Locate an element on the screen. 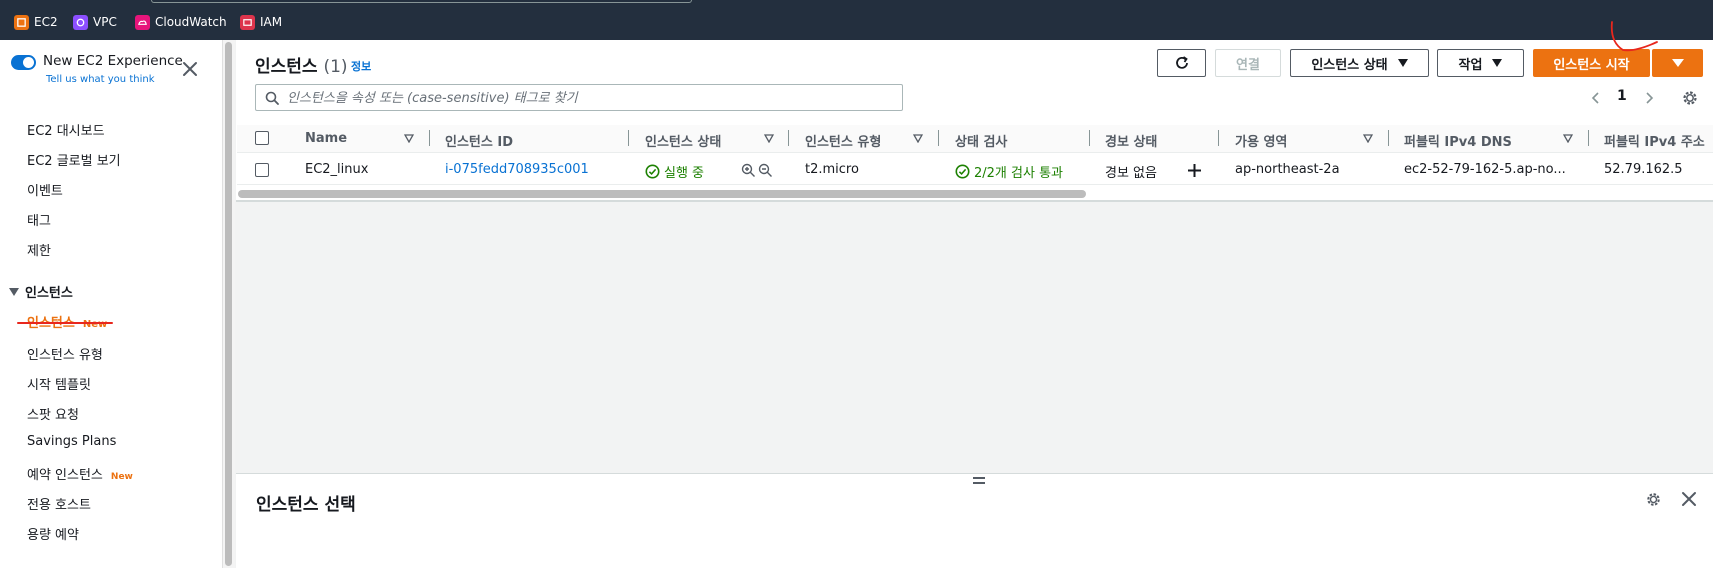 Image resolution: width=1713 pixels, height=568 pixels. split-panel-title: 인스턴스 선택 is located at coordinates (306, 505).